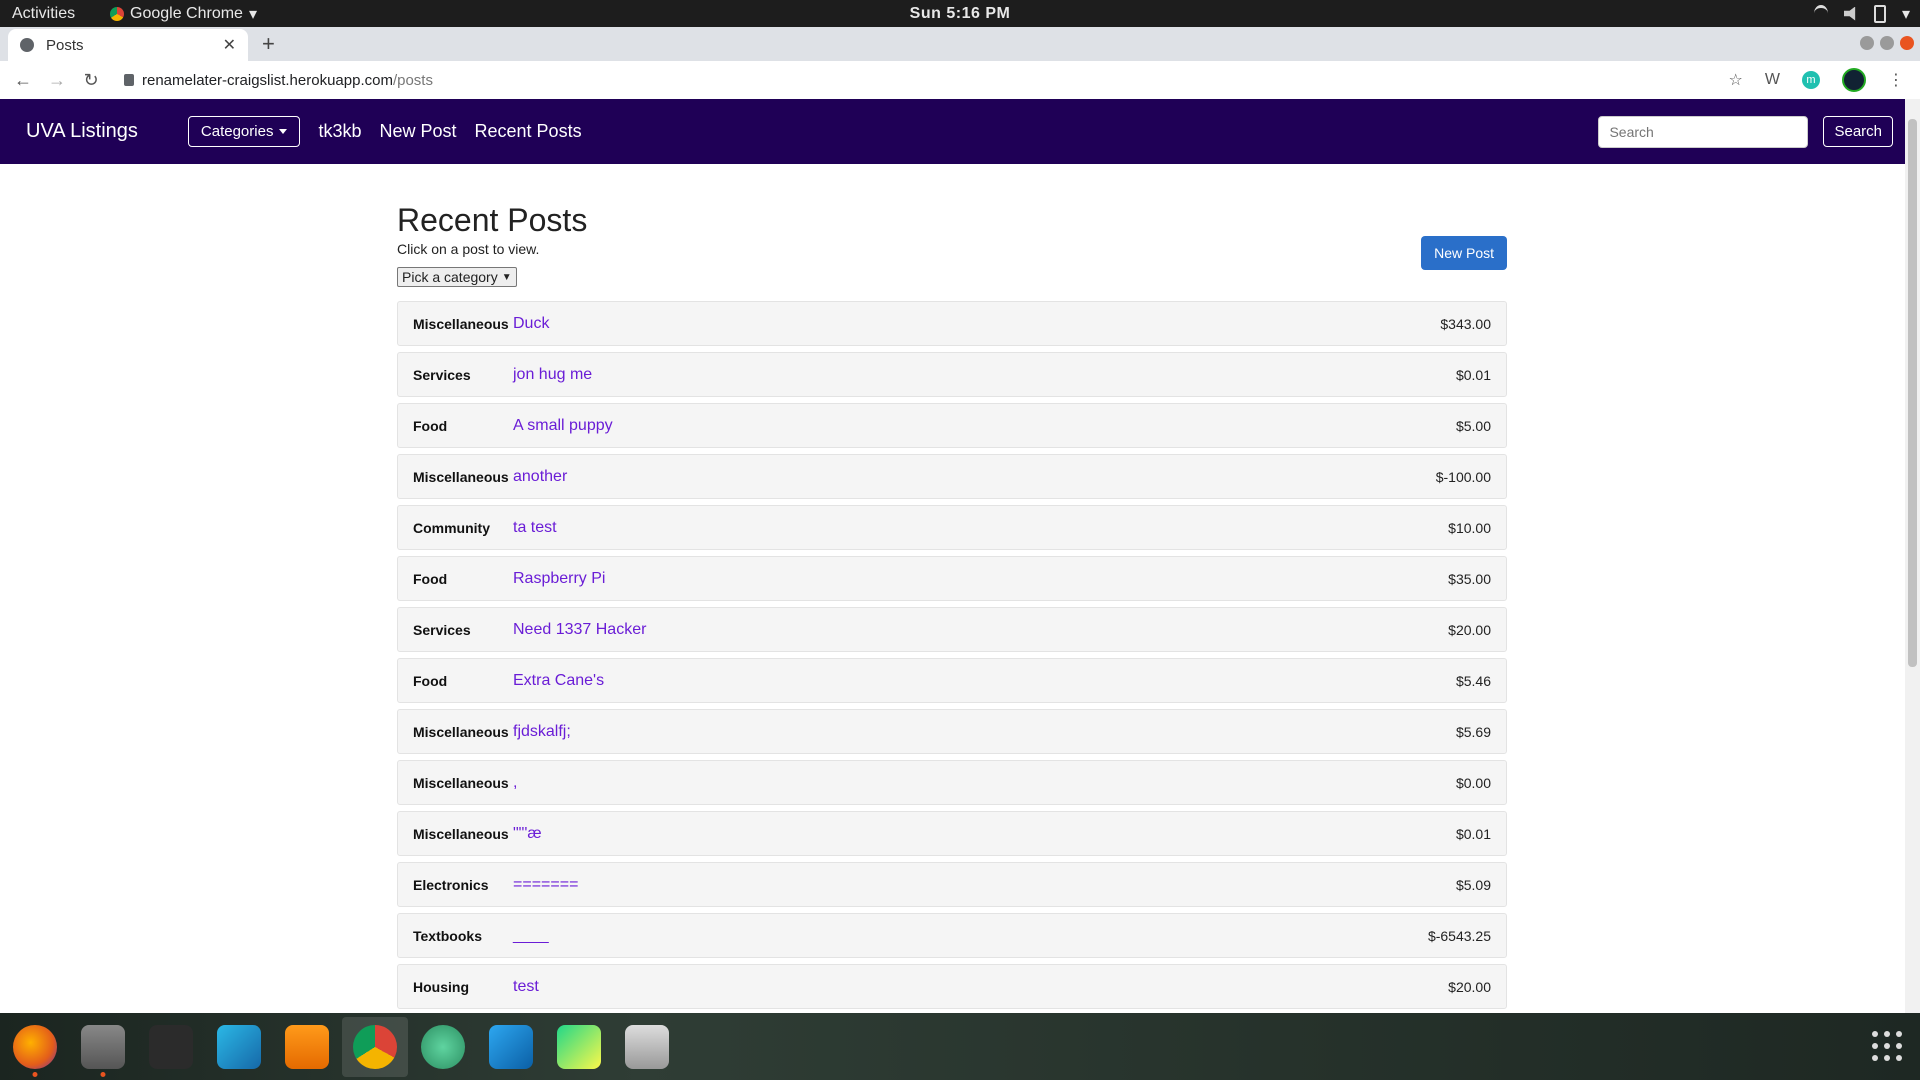 The height and width of the screenshot is (1080, 1920). Describe the element at coordinates (1469, 527) in the screenshot. I see `post-price: $10.00` at that location.